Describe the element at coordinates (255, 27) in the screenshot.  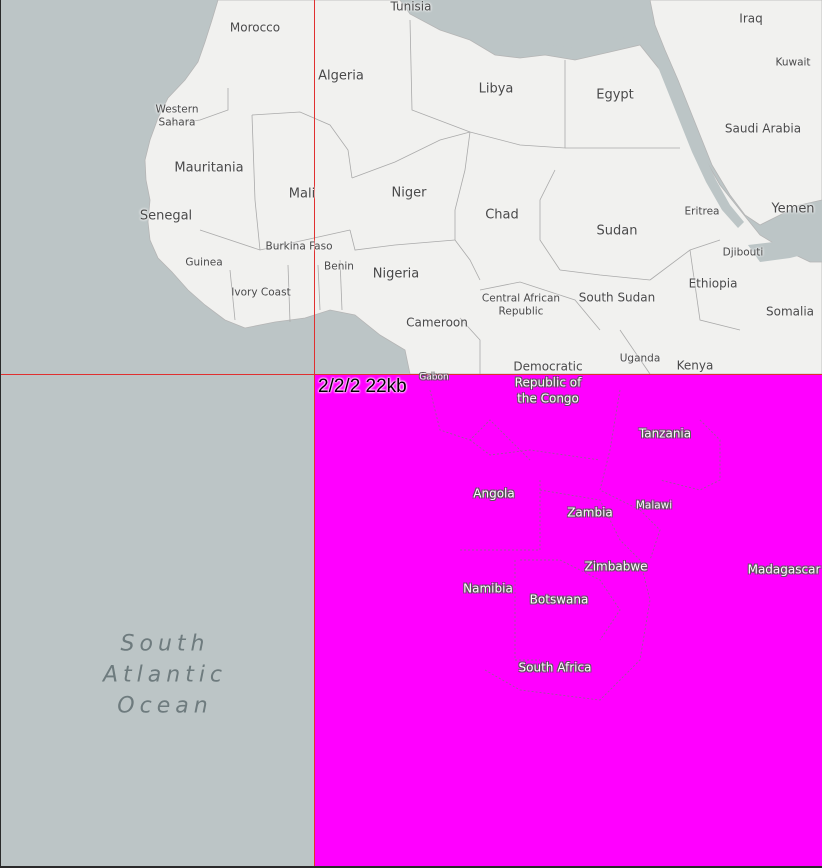
I see `label-morocco: Morocco` at that location.